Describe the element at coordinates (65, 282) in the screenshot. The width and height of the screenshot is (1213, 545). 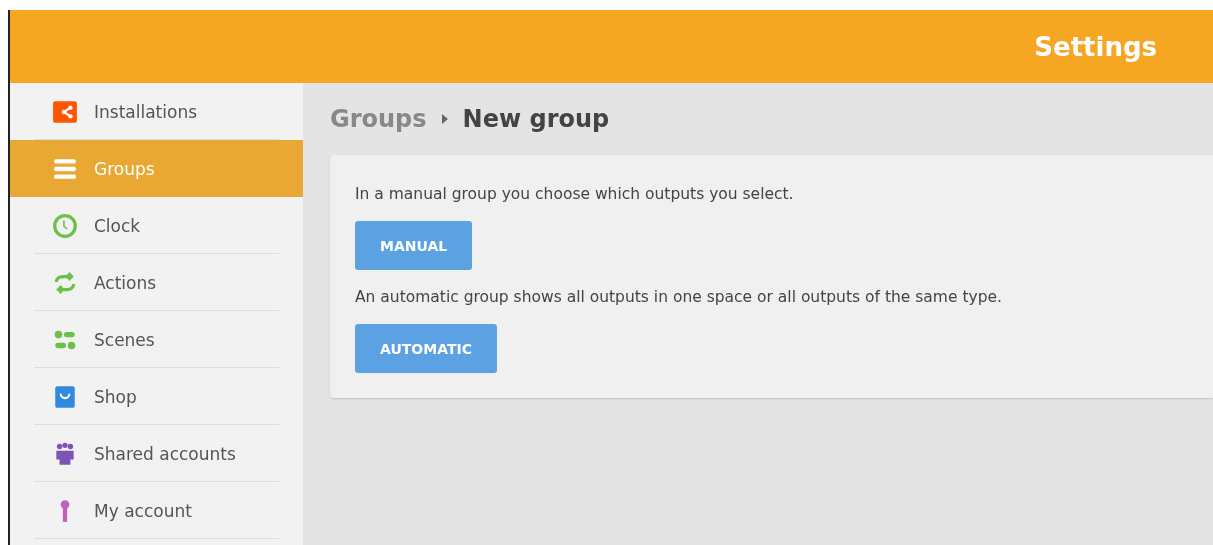
I see `repeat-icon` at that location.